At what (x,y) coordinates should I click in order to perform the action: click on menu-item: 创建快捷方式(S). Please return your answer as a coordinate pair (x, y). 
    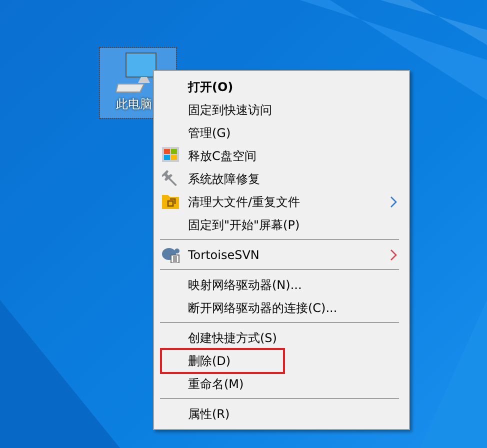
    Looking at the image, I should click on (232, 338).